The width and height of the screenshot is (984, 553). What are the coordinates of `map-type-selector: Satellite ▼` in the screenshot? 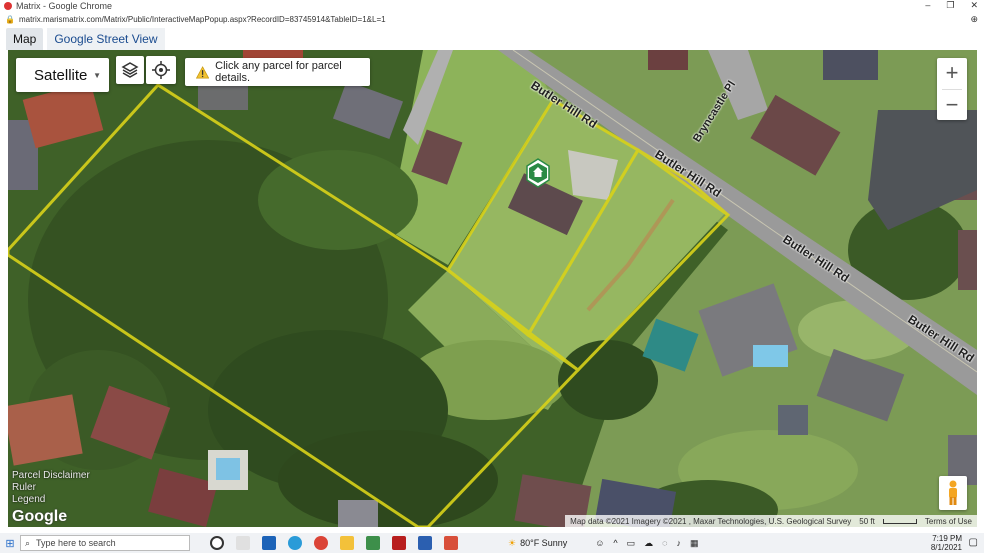 It's located at (62, 75).